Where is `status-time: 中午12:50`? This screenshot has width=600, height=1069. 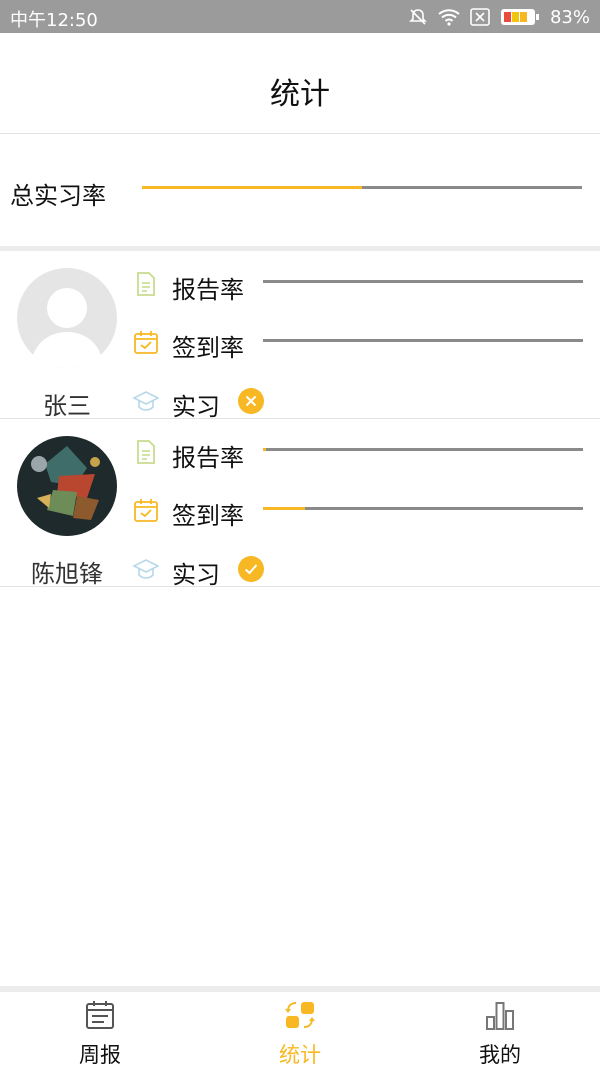
status-time: 中午12:50 is located at coordinates (54, 20).